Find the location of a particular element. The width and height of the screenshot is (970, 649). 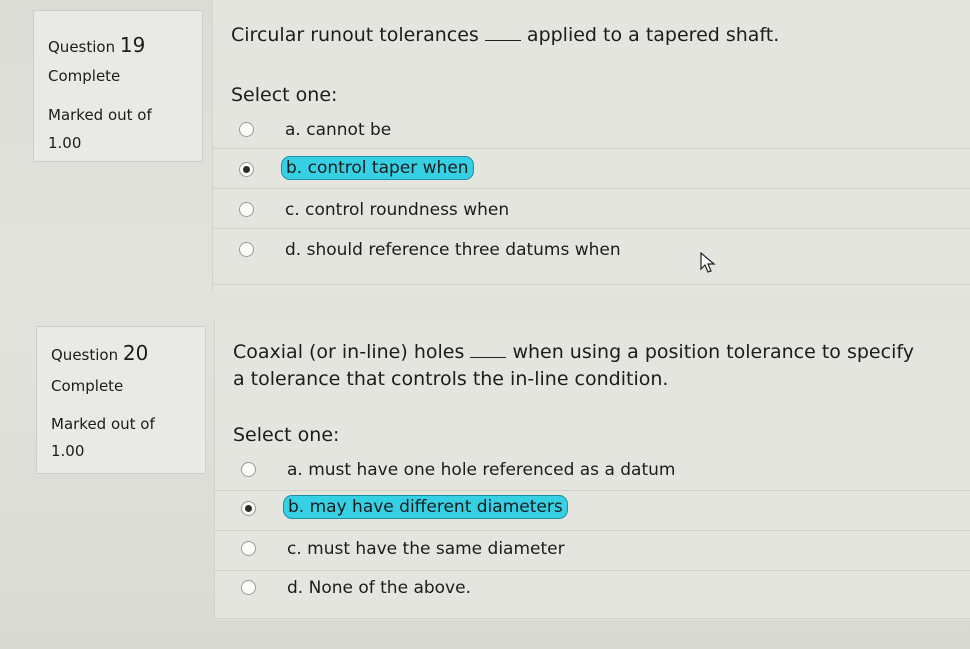

option-b: b. control taper when is located at coordinates (439, 170).